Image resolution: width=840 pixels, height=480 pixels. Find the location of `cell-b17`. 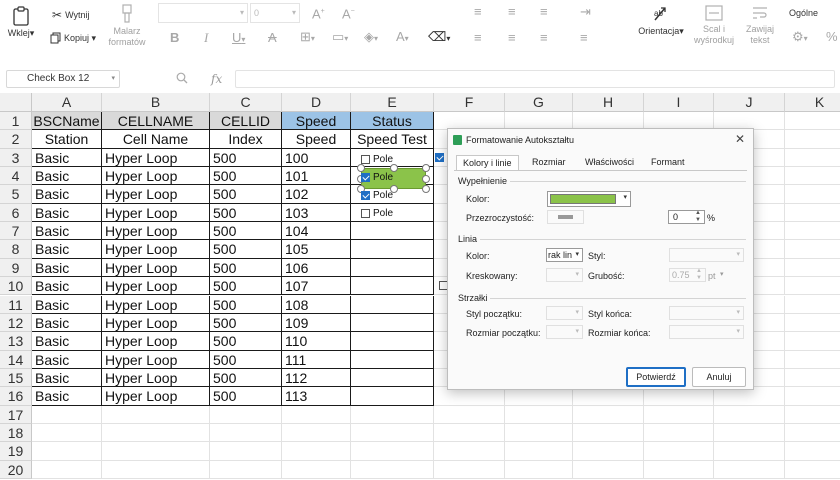

cell-b17 is located at coordinates (156, 414).